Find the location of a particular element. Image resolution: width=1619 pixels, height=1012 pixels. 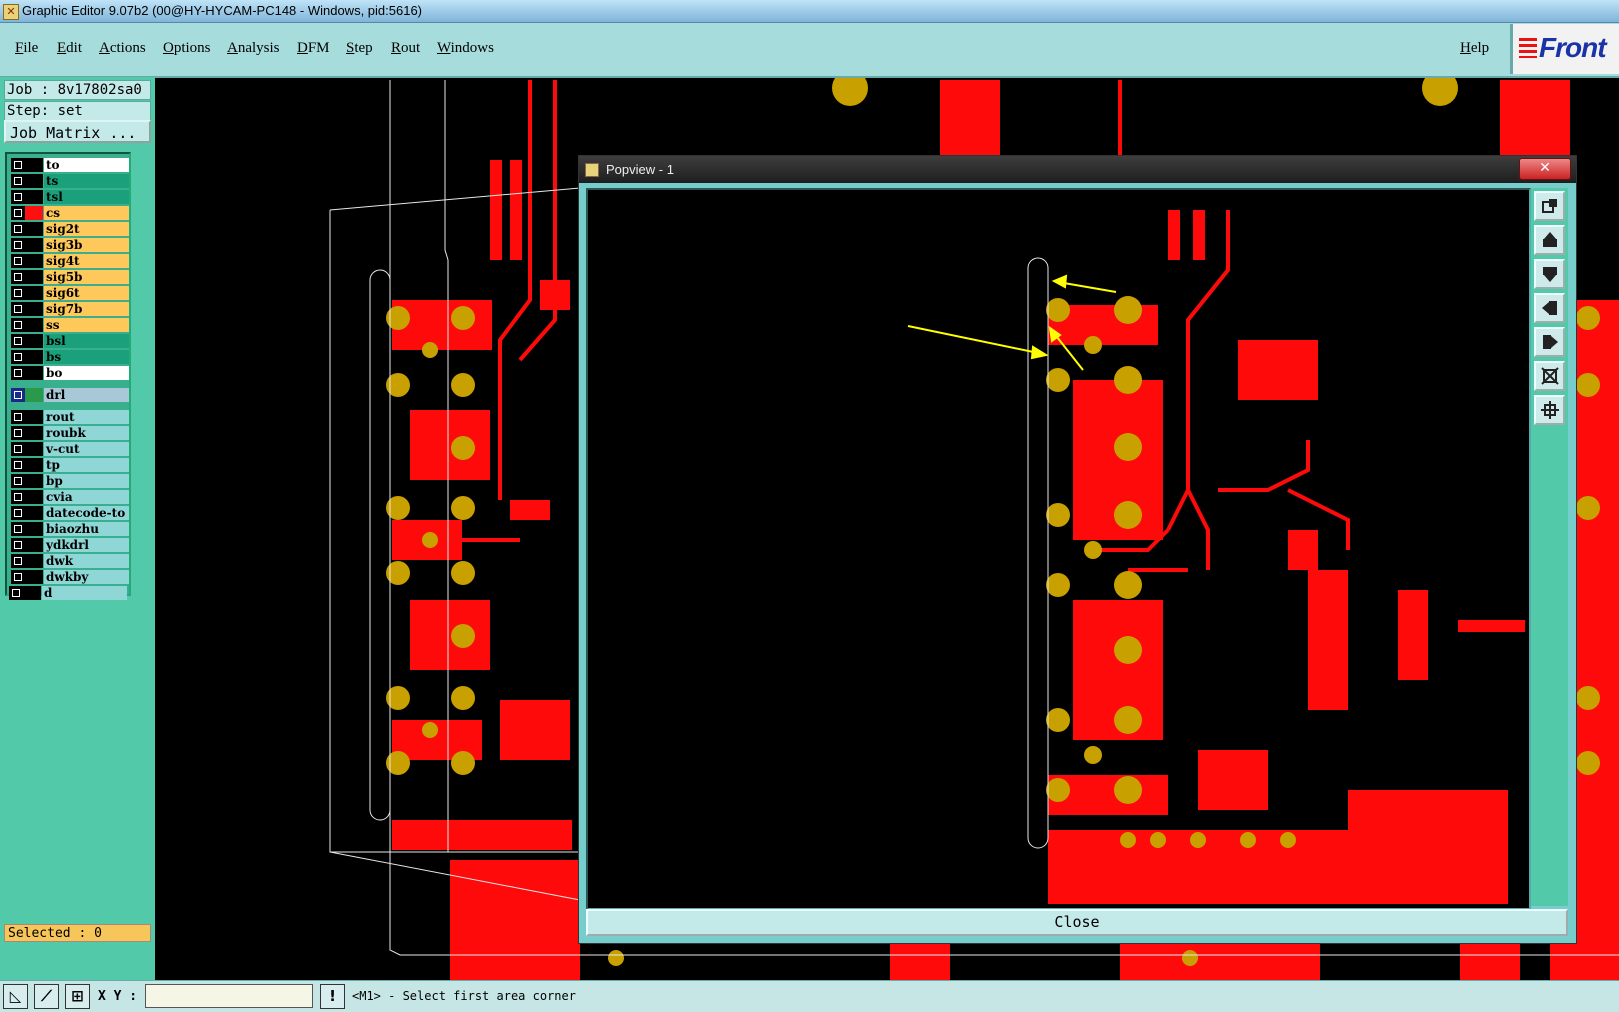

close-icon: ✕ is located at coordinates (1545, 169).